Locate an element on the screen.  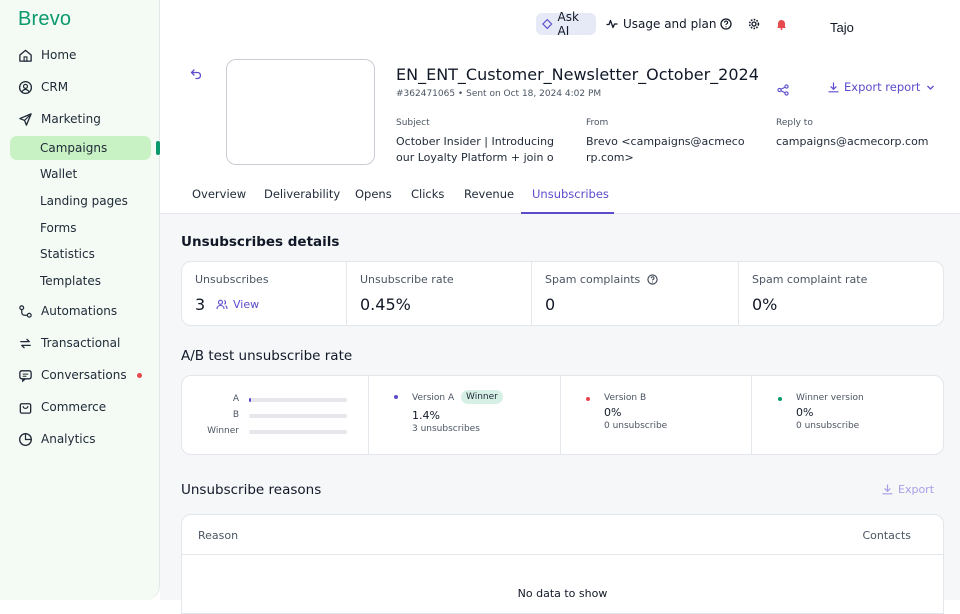
email-preview-thumbnail is located at coordinates (300, 112).